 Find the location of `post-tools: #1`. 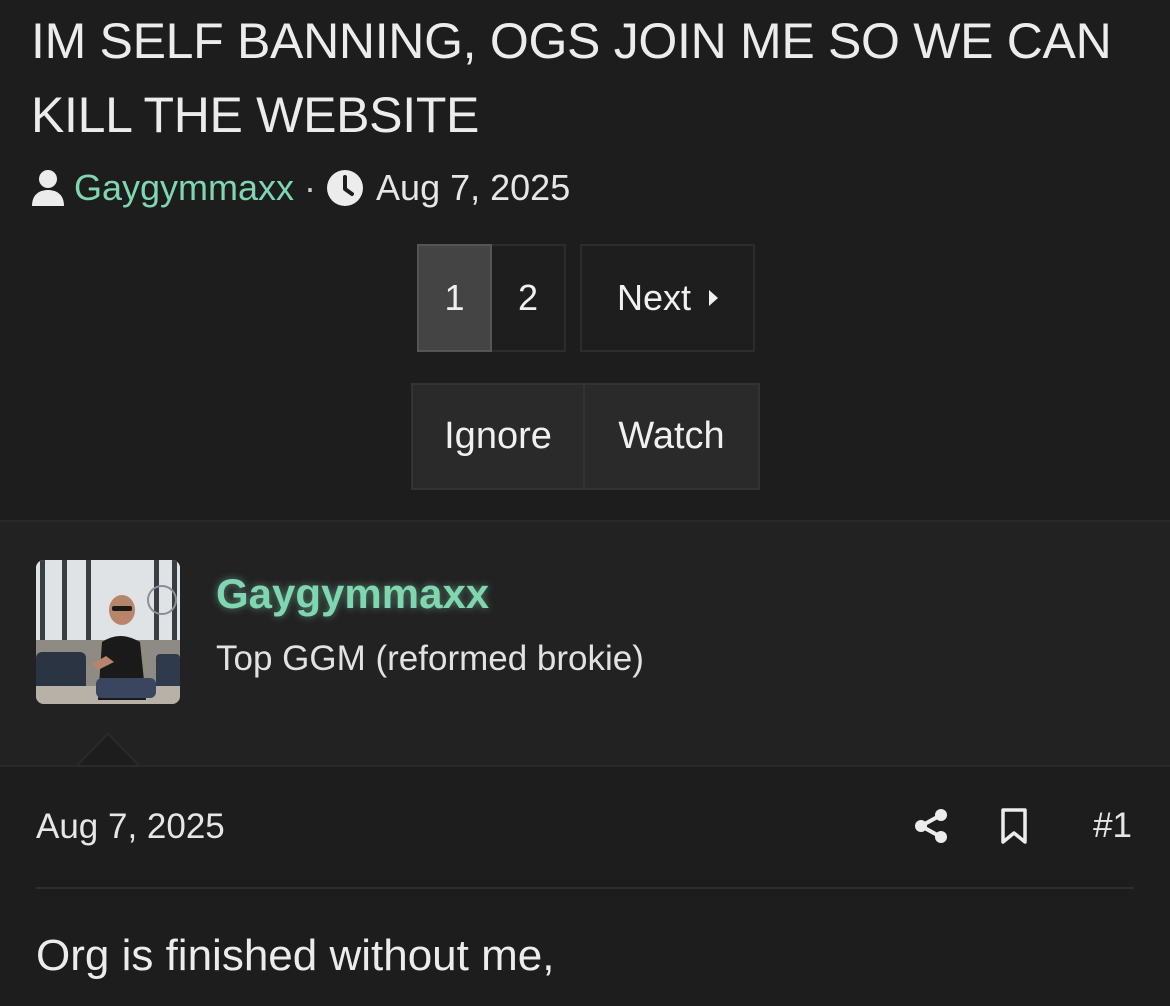

post-tools: #1 is located at coordinates (1021, 826).